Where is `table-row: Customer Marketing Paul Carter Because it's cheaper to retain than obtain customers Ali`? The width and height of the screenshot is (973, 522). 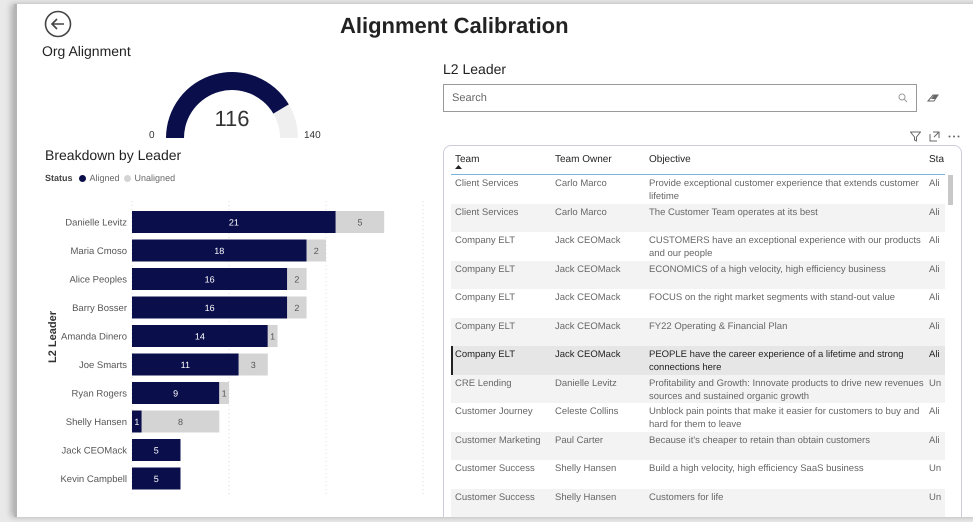 table-row: Customer Marketing Paul Carter Because it's cheaper to retain than obtain customers Ali is located at coordinates (698, 446).